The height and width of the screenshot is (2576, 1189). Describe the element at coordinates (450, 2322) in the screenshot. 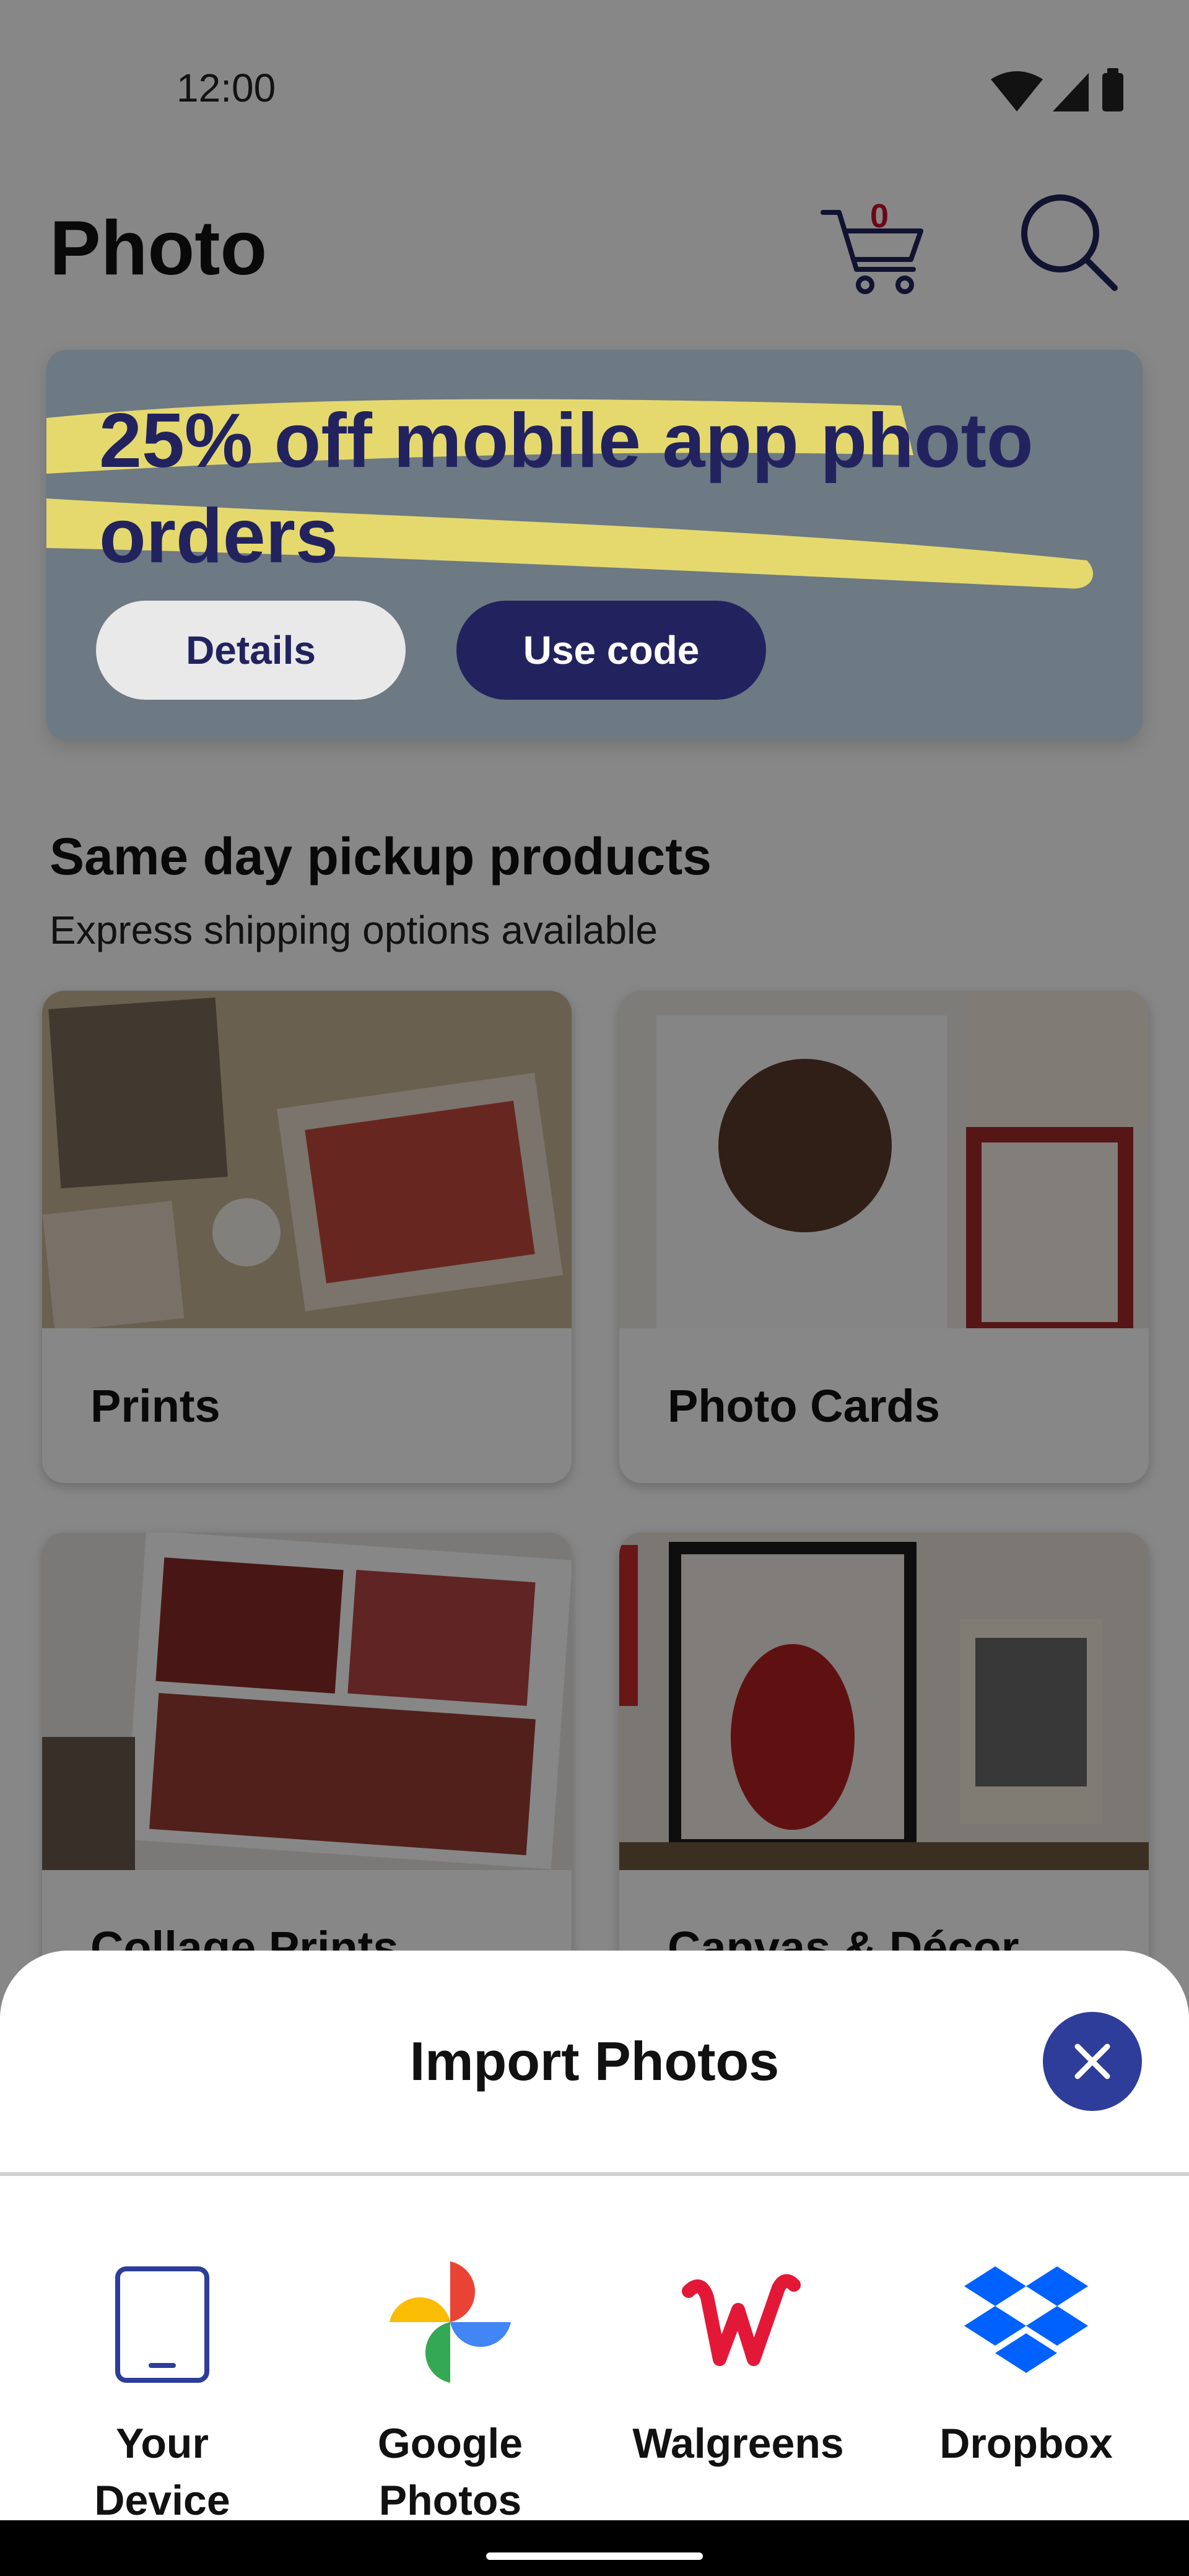

I see `google-photos-icon` at that location.